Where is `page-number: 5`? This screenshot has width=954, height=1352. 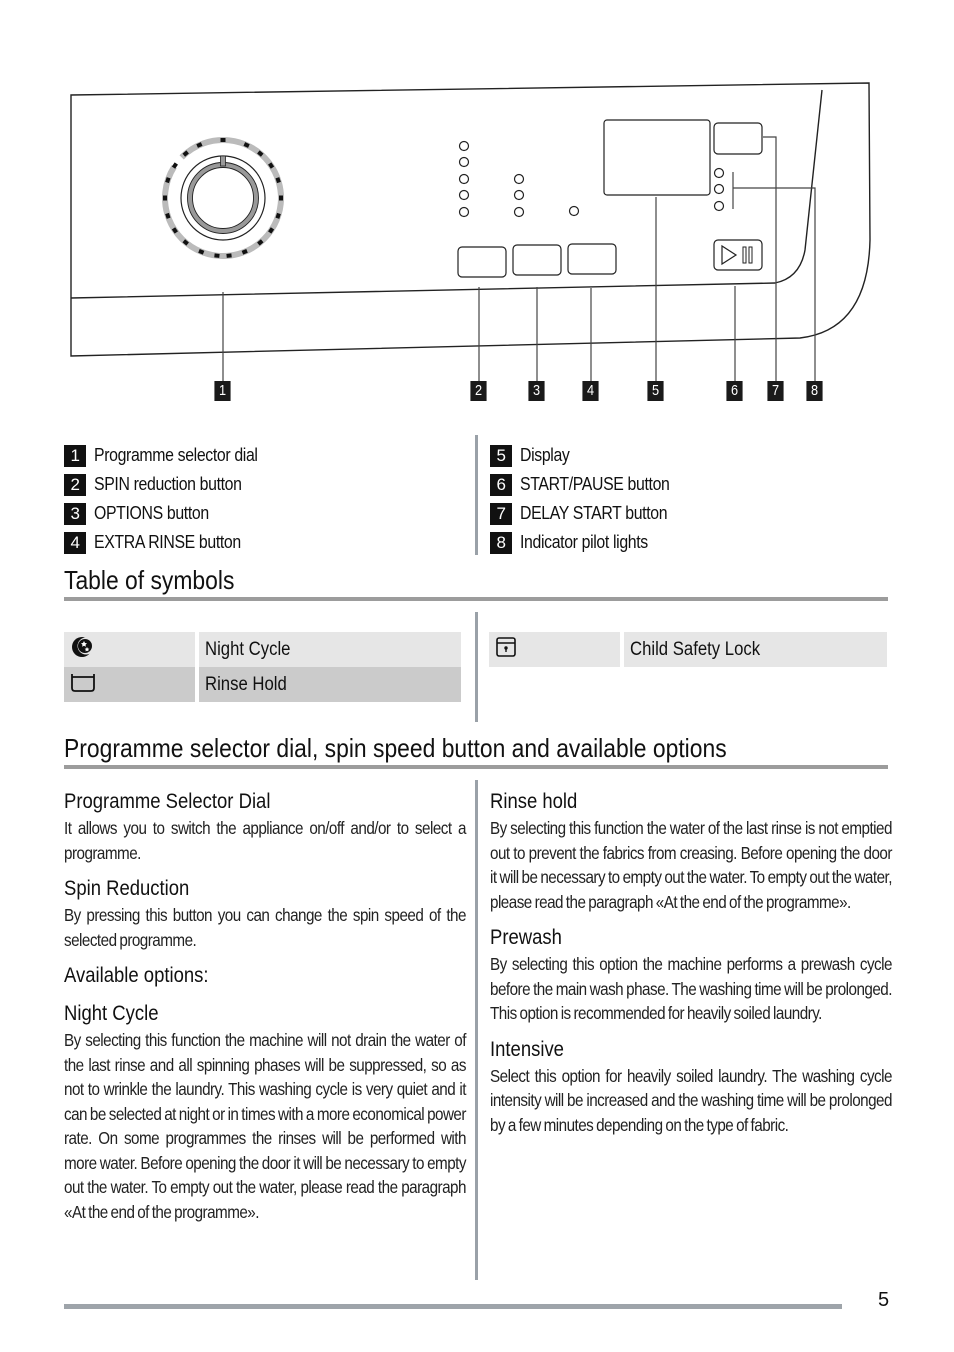 page-number: 5 is located at coordinates (884, 1300).